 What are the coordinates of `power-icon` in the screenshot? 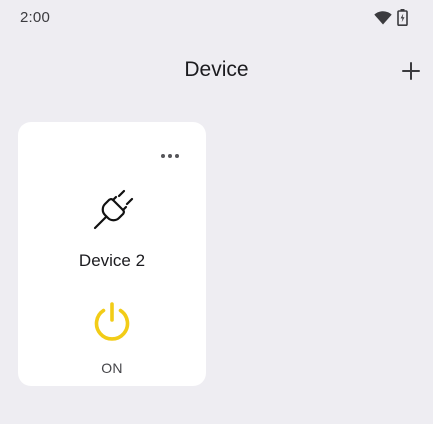 It's located at (112, 321).